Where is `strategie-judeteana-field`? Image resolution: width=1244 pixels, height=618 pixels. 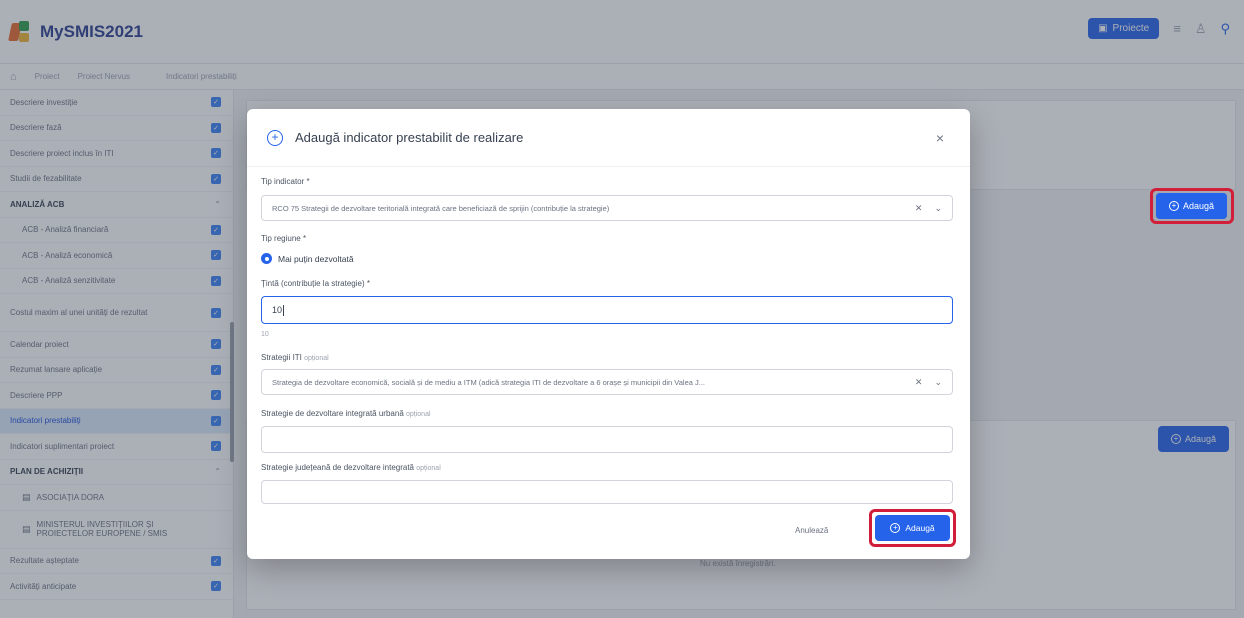
strategie-judeteana-field is located at coordinates (607, 492).